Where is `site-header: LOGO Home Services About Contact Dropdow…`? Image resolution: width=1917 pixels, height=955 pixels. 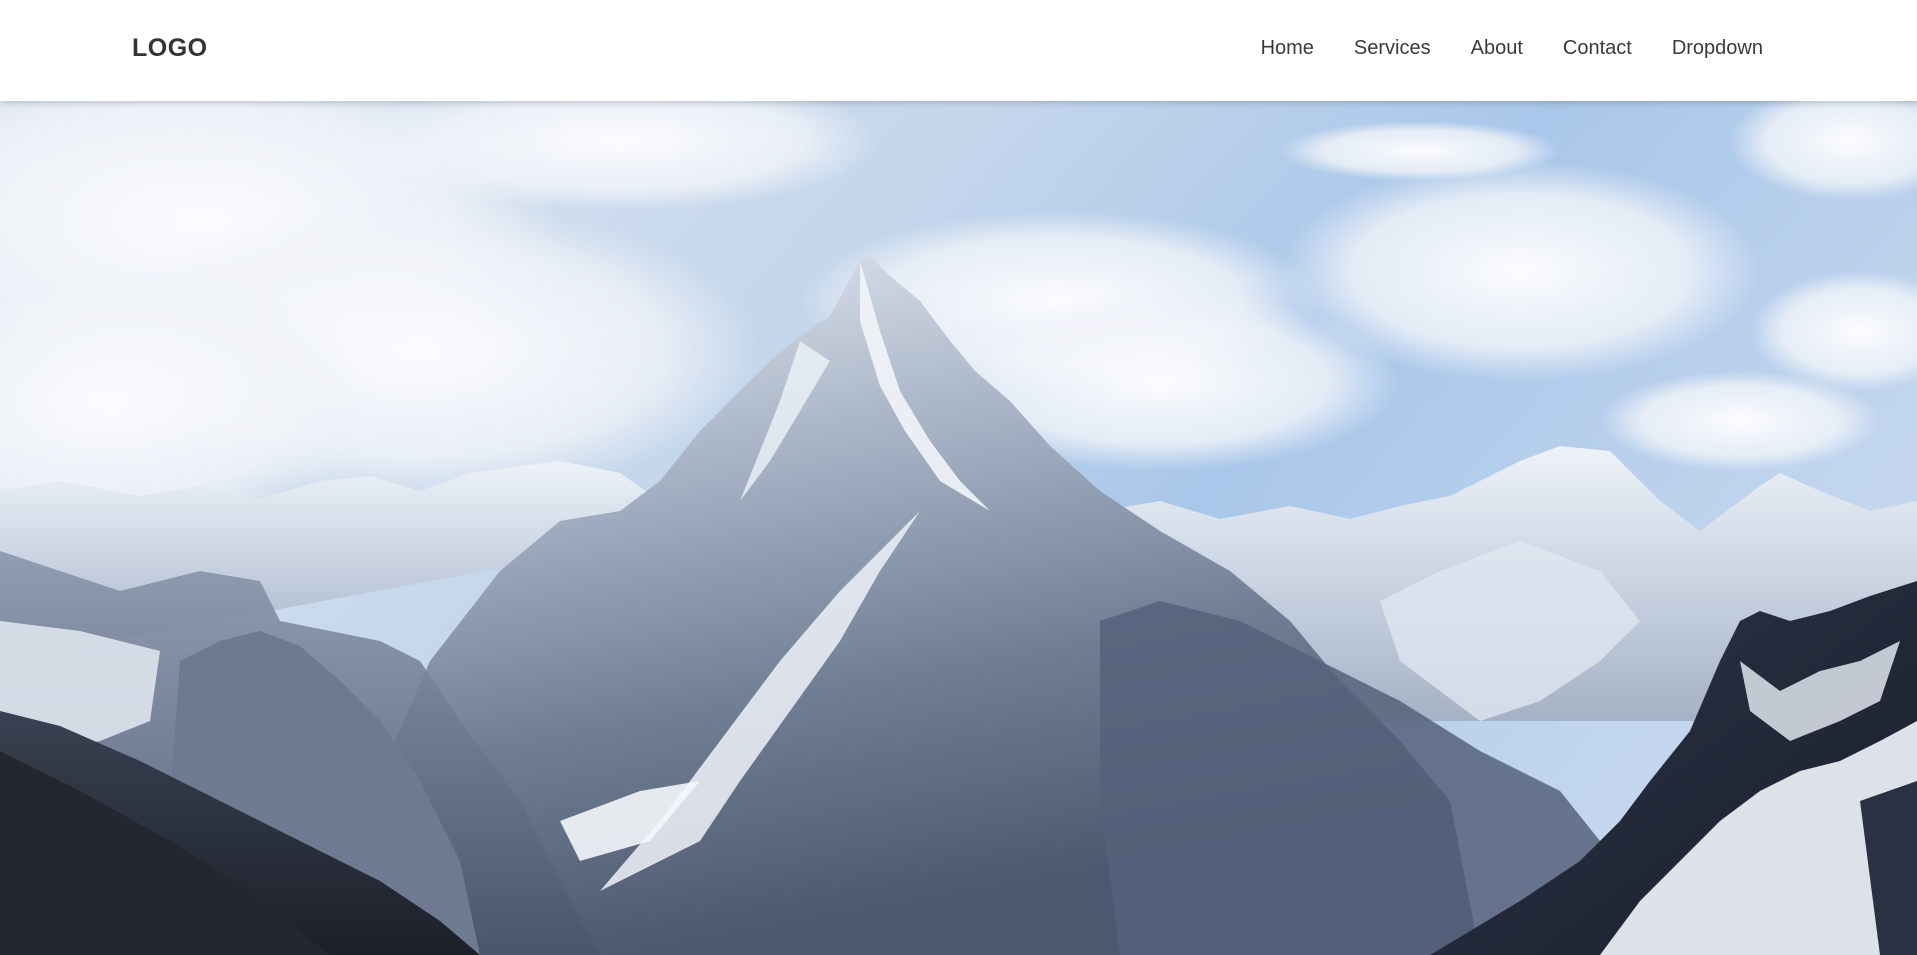
site-header: LOGO Home Services About Contact Dropdow… is located at coordinates (958, 50).